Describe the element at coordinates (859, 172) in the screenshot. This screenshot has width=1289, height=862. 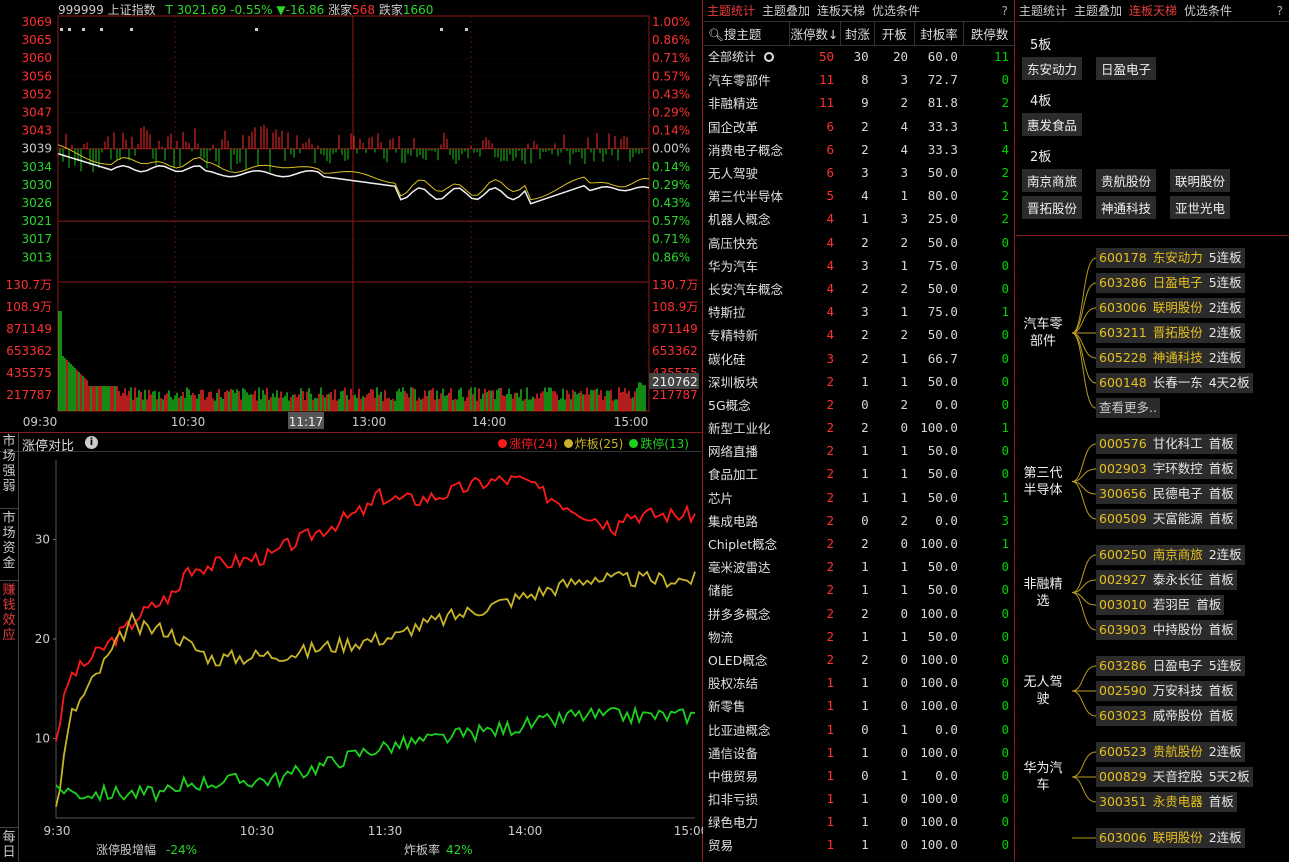
I see `table-row: 无人驾驶 6 3 3 50.0 2` at that location.